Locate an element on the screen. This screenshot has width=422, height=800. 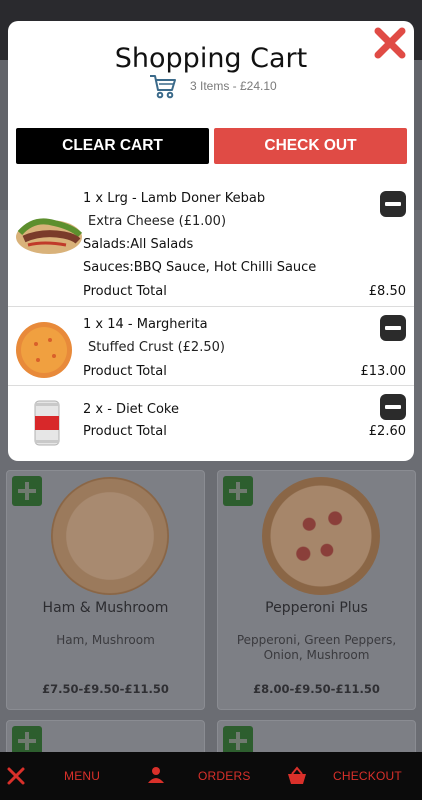
basket-icon is located at coordinates (297, 775).